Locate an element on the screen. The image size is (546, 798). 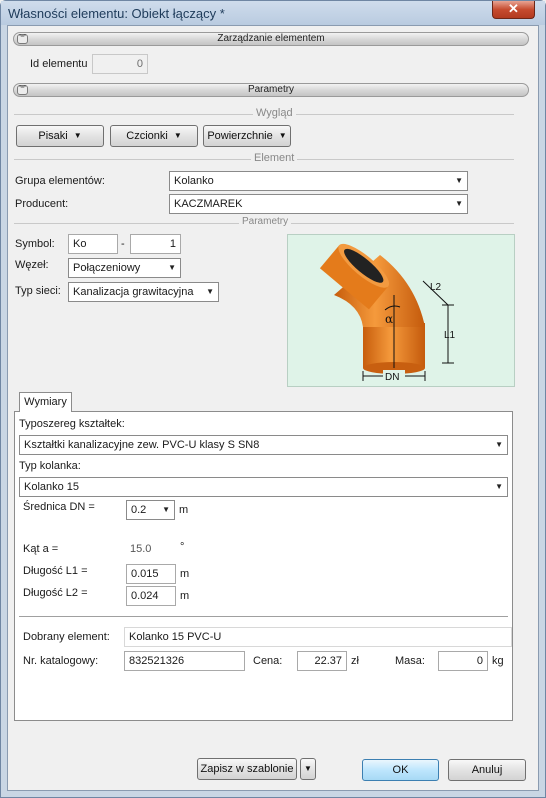
element-id-field: 0 is located at coordinates (120, 64).